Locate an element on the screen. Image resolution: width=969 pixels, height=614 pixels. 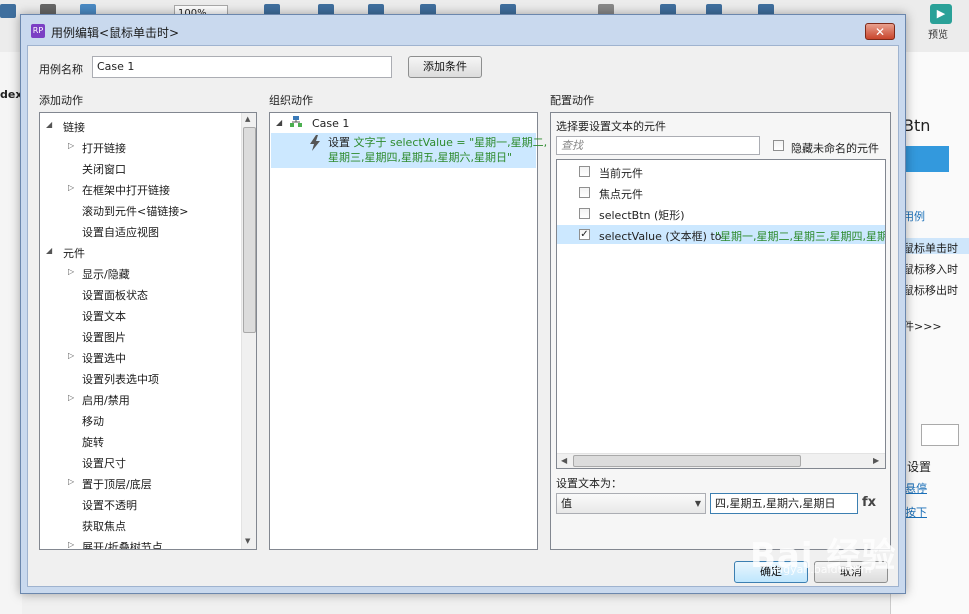
case-label: Case 1 is located at coordinates (330, 123).